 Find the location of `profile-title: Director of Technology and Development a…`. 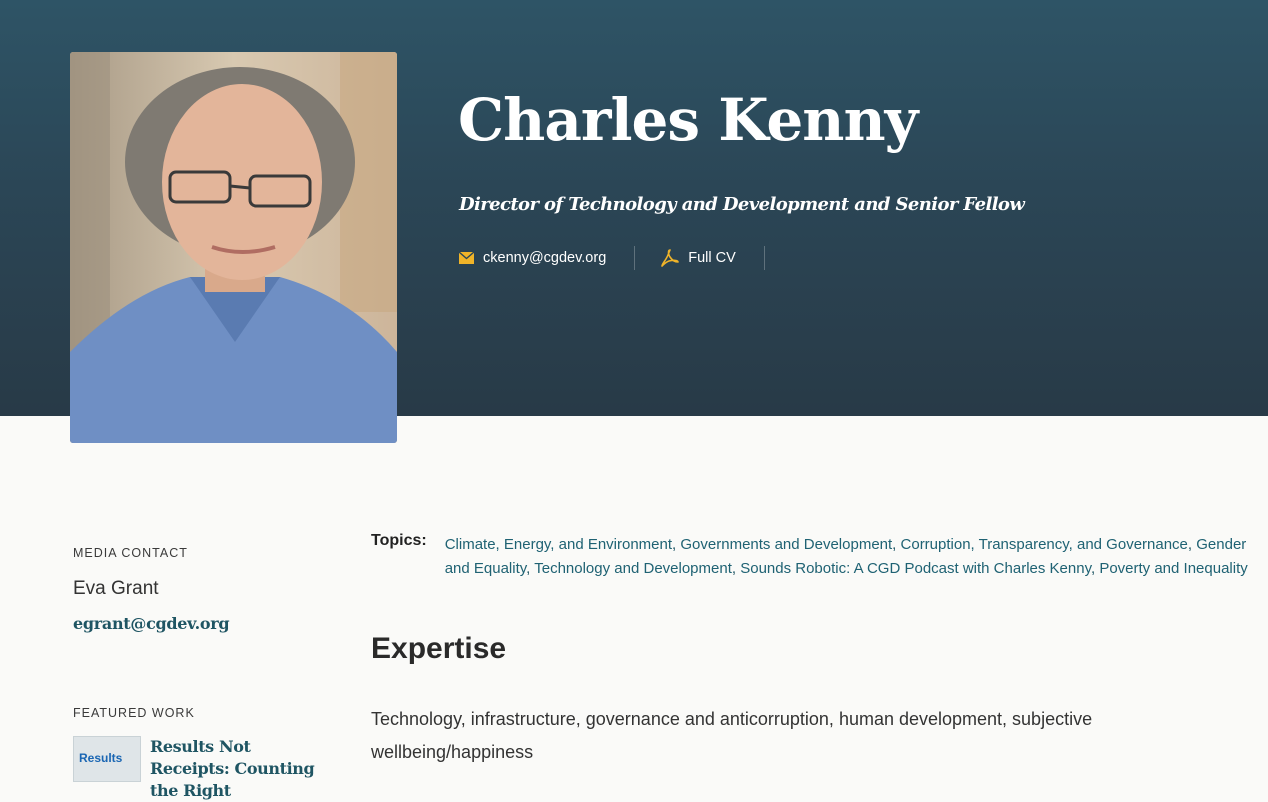

profile-title: Director of Technology and Development a… is located at coordinates (742, 204).